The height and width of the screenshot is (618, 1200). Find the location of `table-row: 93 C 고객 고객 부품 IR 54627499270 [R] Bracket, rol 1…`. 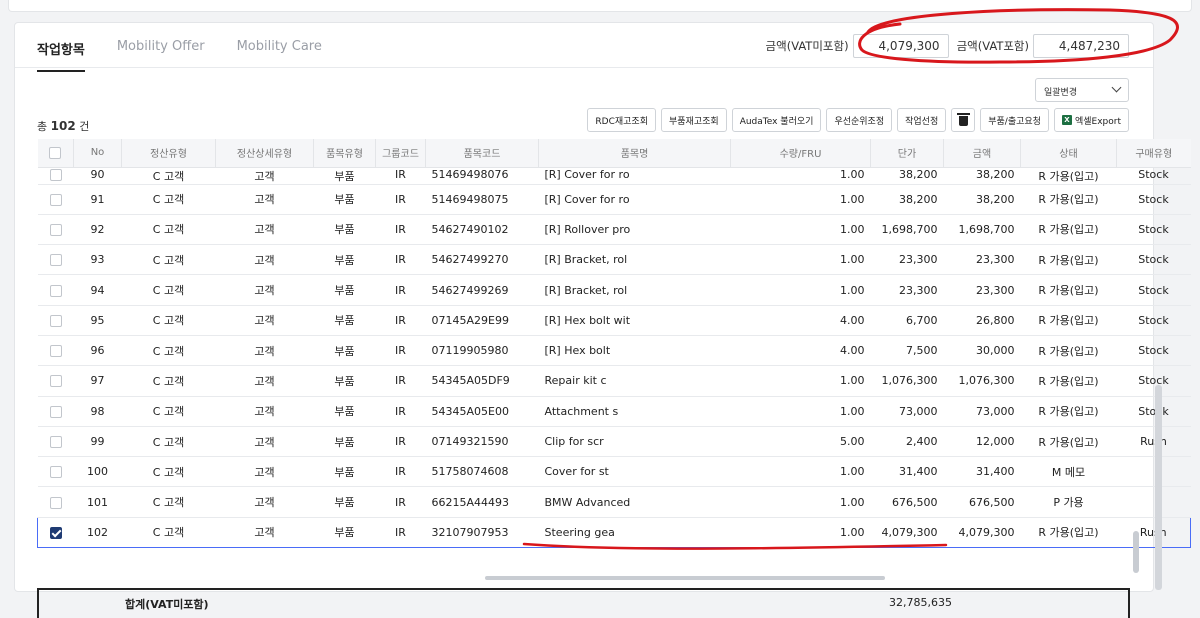

table-row: 93 C 고객 고객 부품 IR 54627499270 [R] Bracket, rol 1… is located at coordinates (614, 260).